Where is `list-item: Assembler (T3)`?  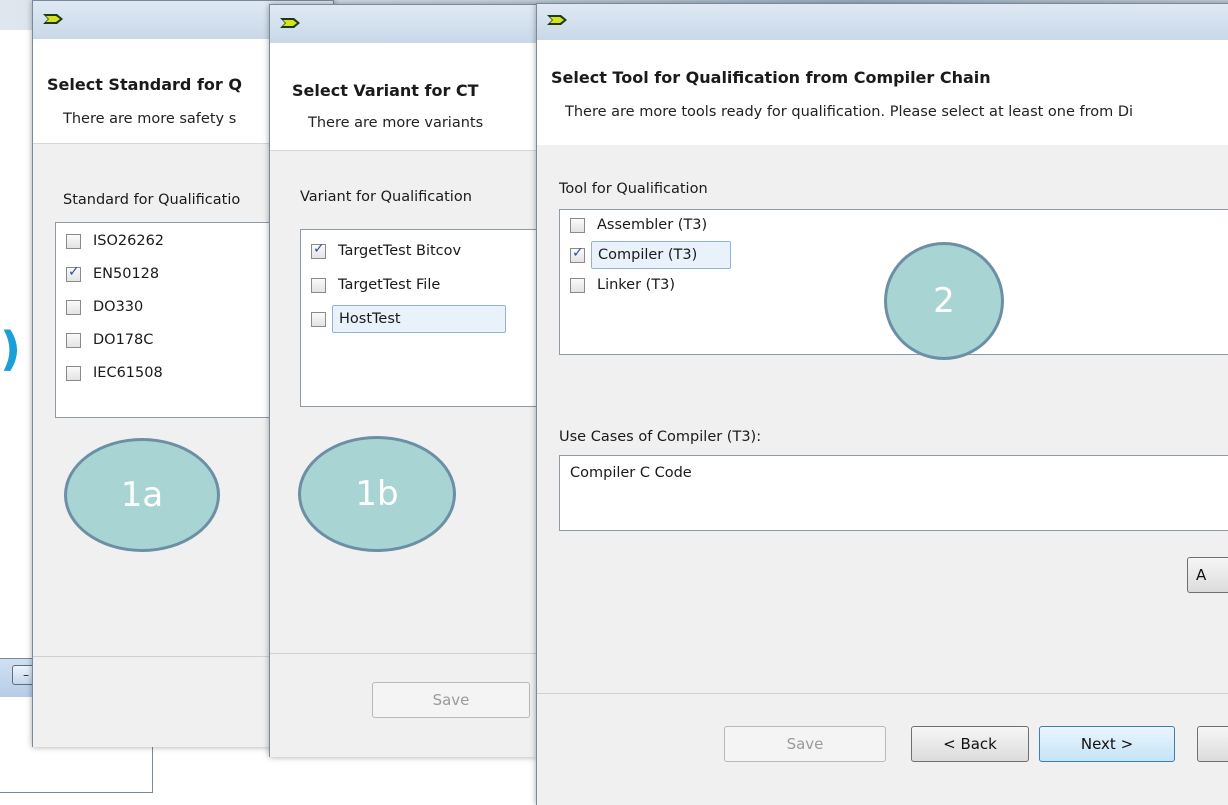
list-item: Assembler (T3) is located at coordinates (638, 225).